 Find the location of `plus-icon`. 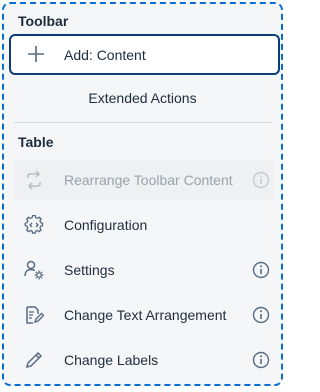

plus-icon is located at coordinates (36, 54).